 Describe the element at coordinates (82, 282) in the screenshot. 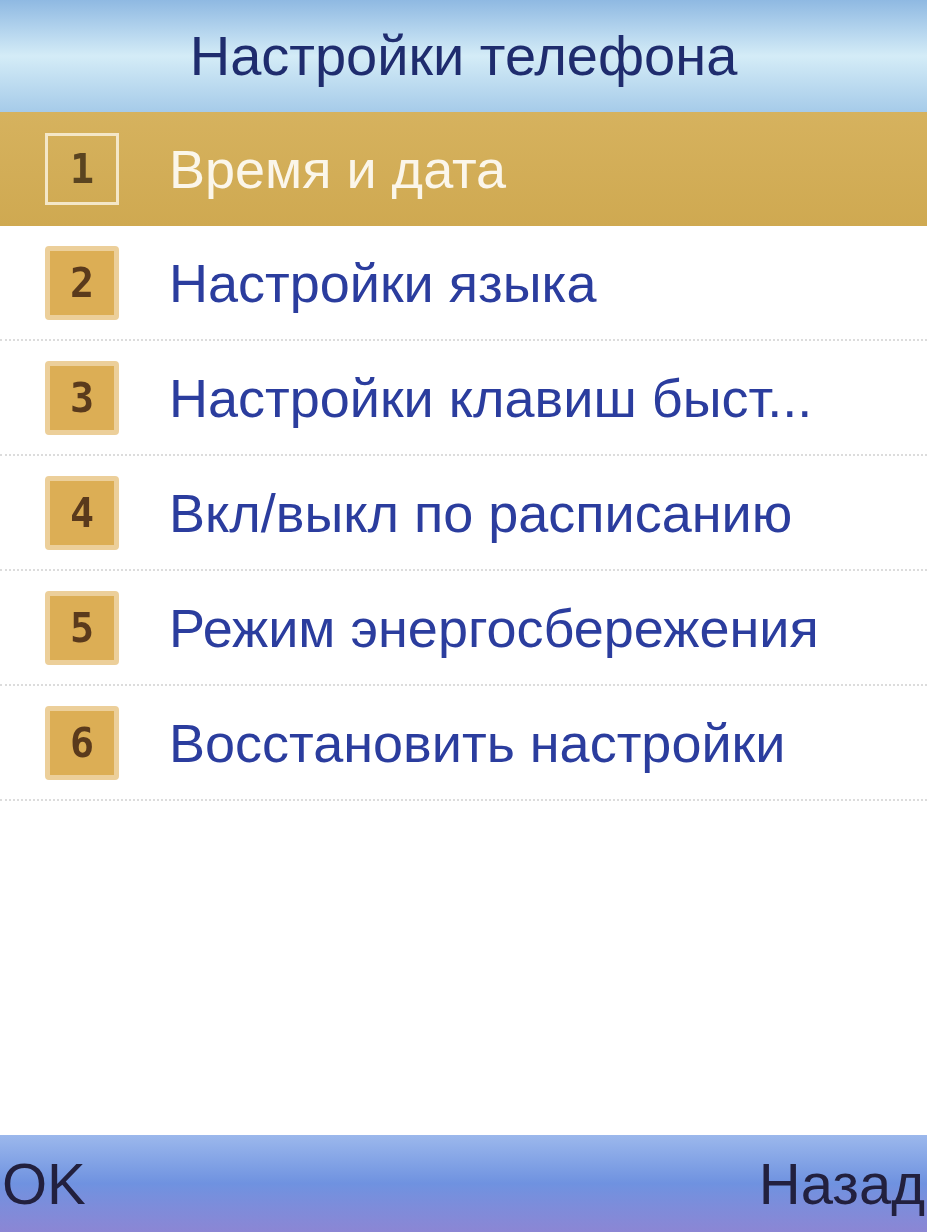

I see `number-badge: 2` at that location.